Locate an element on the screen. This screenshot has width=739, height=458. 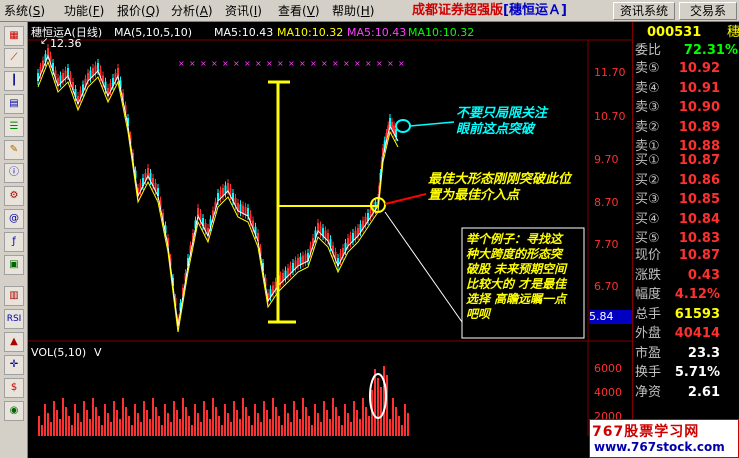
stat-row: 市盈 23.3 is located at coordinates (677, 353).